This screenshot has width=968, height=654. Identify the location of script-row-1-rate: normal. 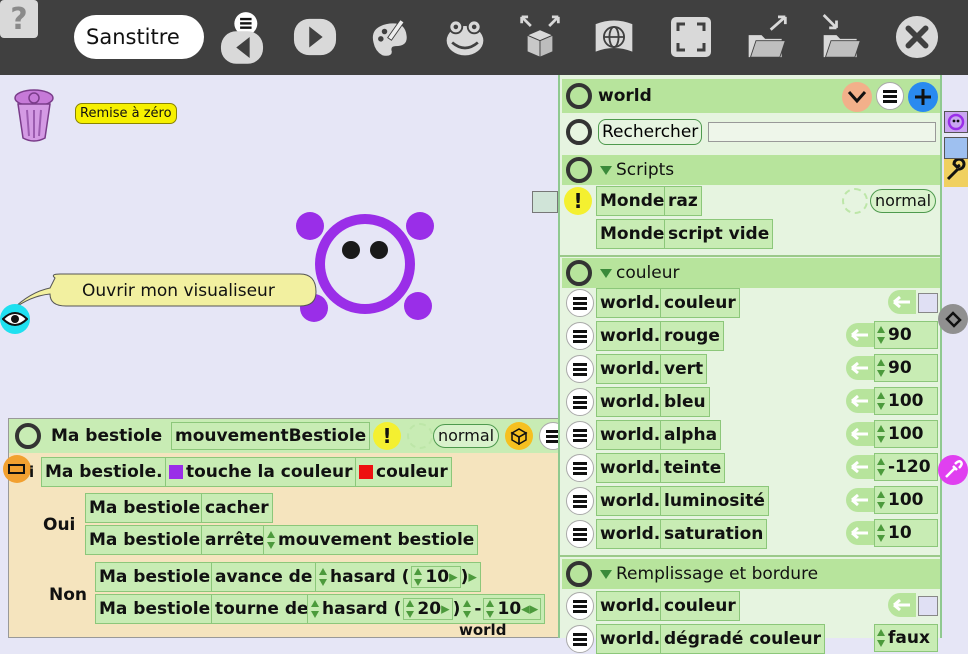
(903, 201).